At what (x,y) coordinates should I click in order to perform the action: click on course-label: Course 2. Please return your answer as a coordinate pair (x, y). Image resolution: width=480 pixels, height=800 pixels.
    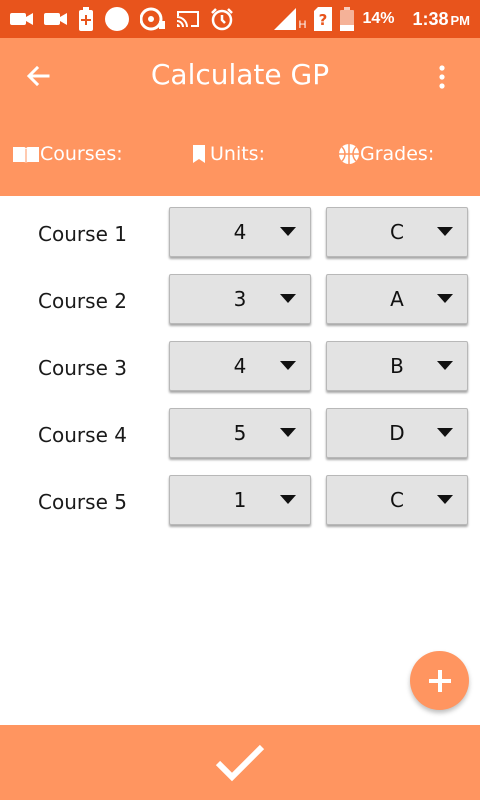
    Looking at the image, I should click on (82, 301).